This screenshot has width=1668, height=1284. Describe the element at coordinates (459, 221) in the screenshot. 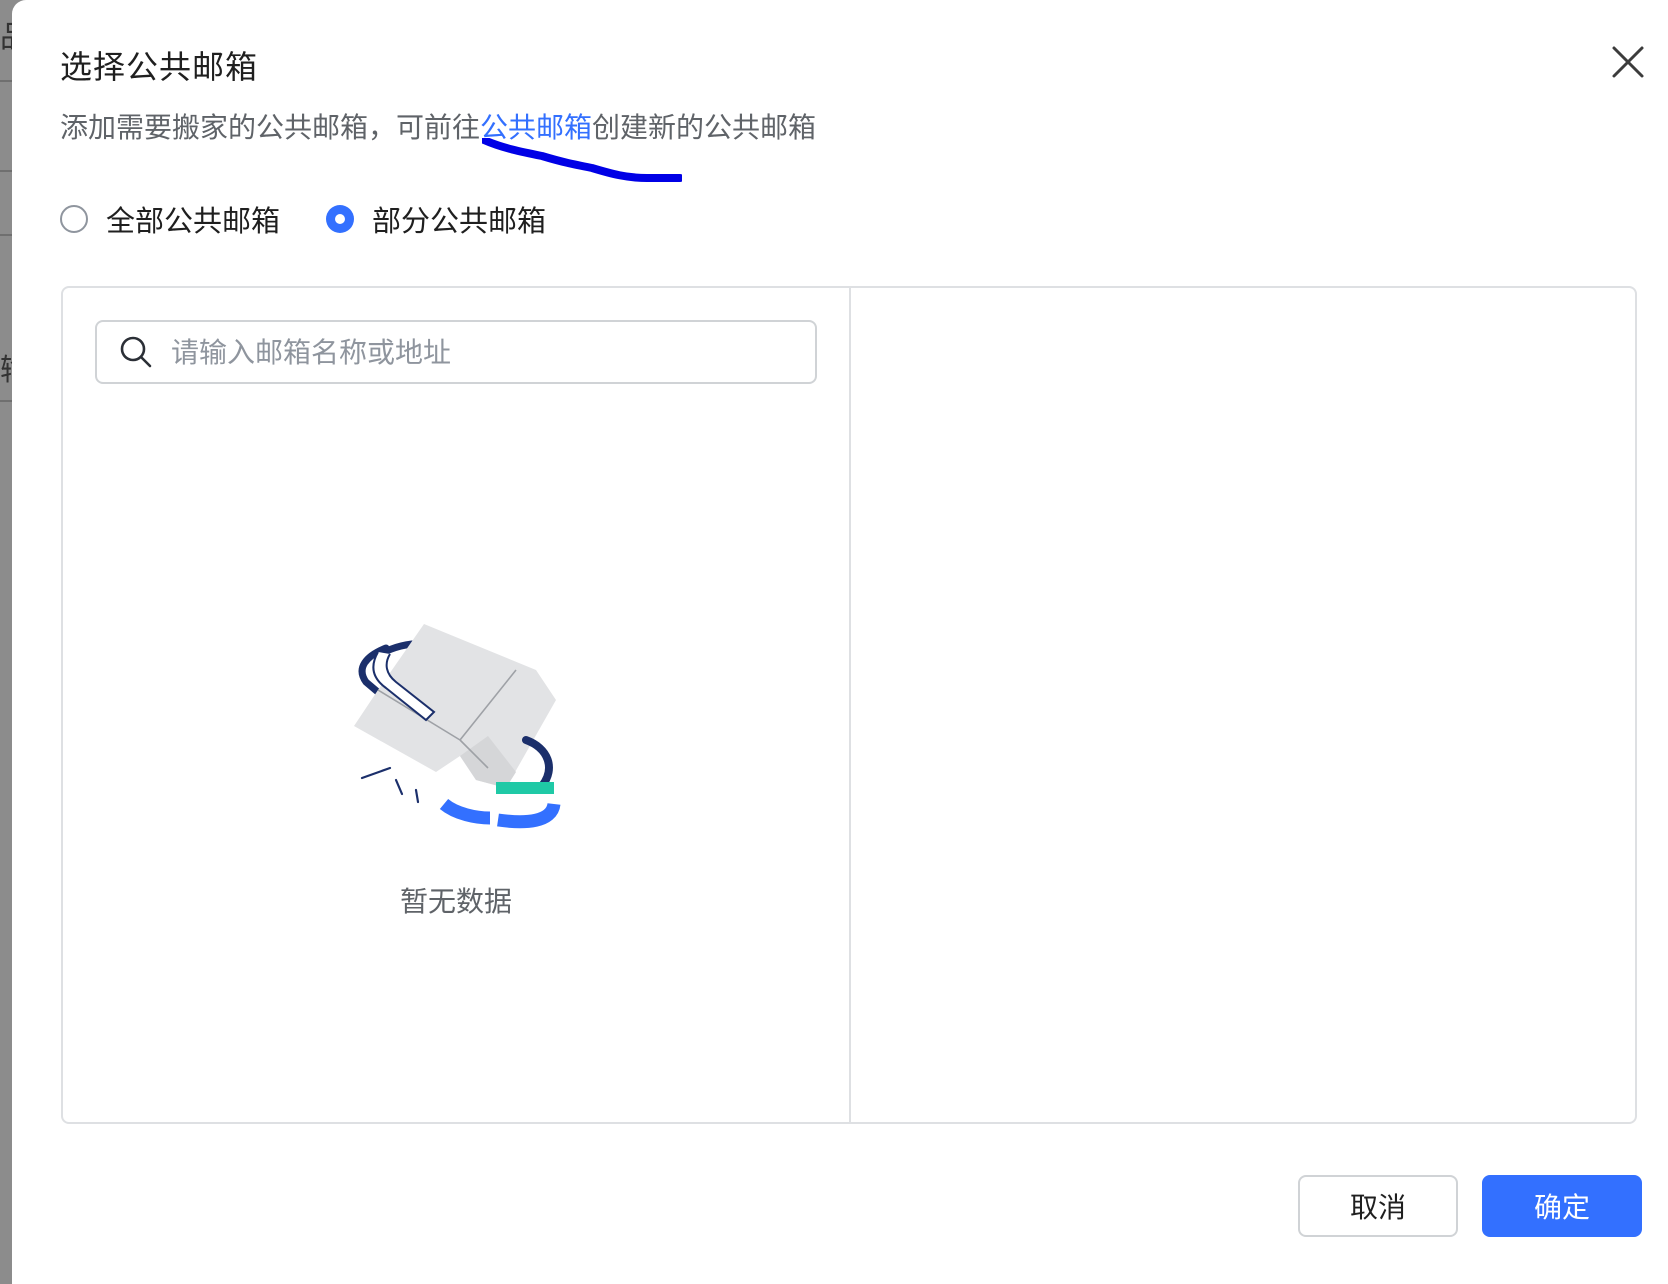

I see `radio-label: 部分公共邮箱` at that location.